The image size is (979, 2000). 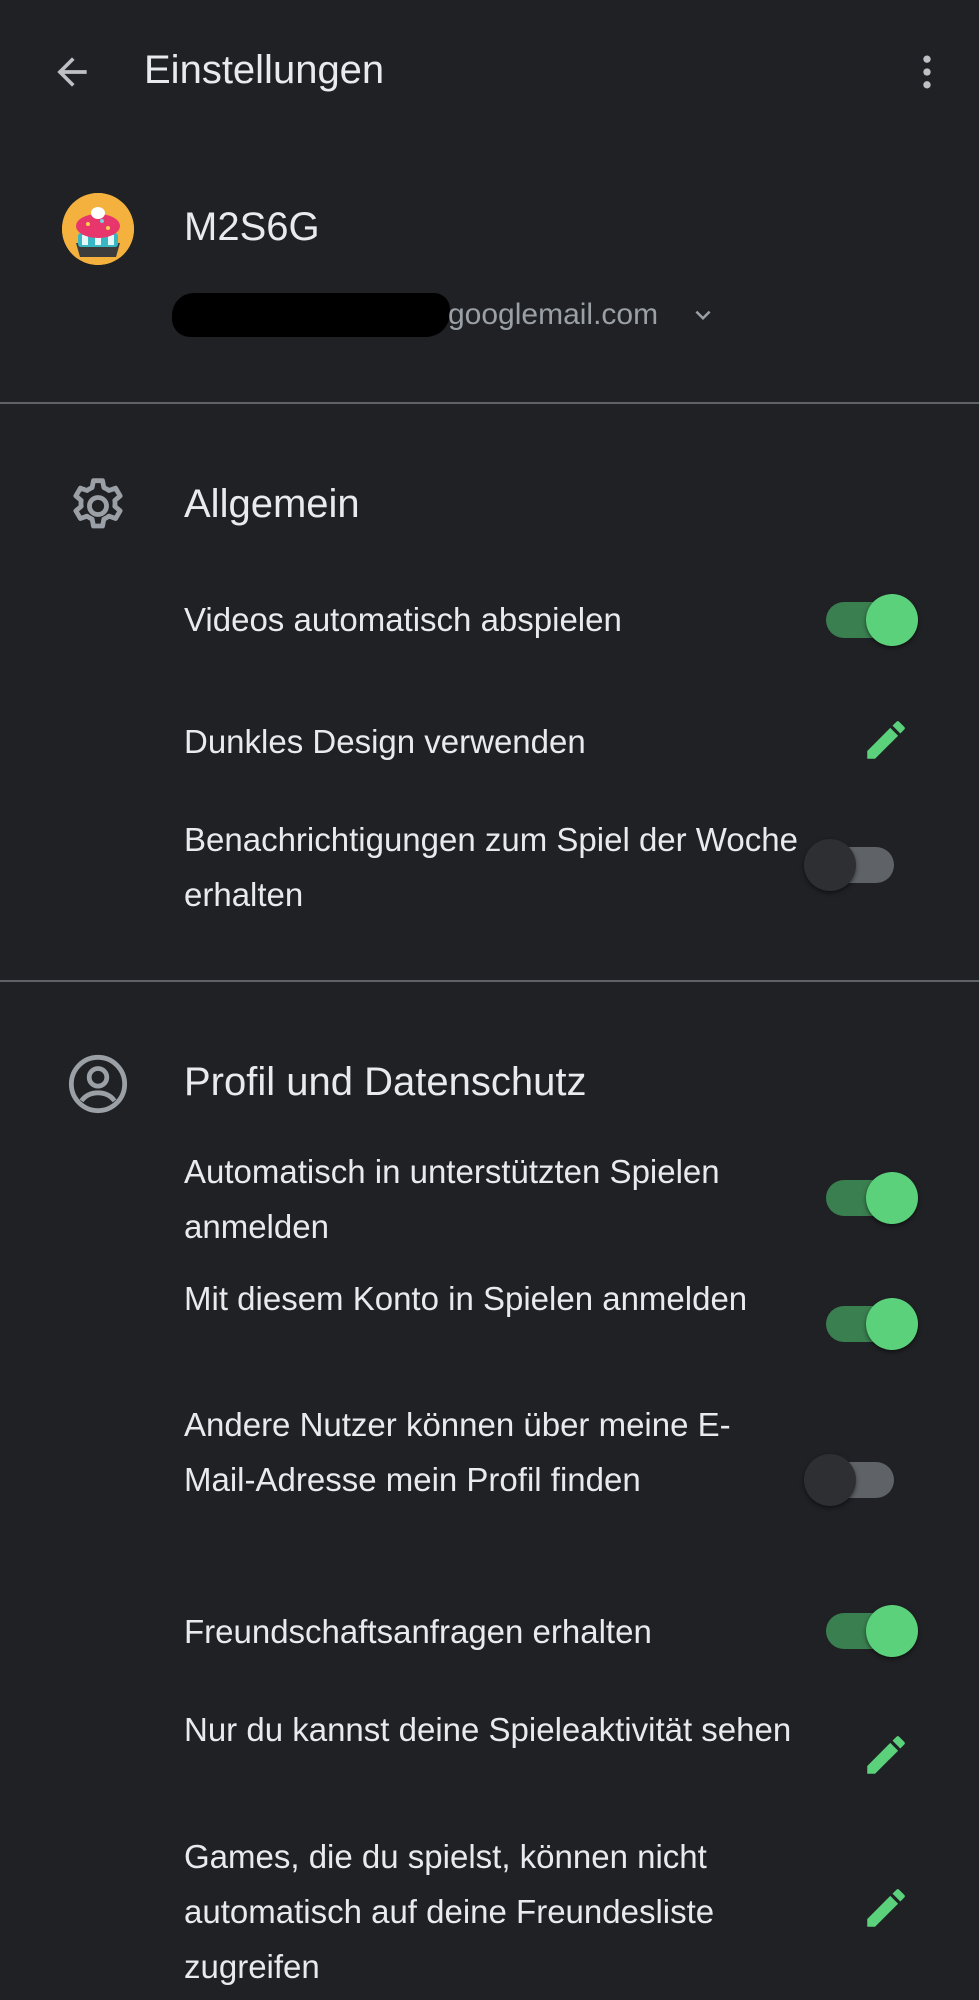 I want to click on section-title-privacy: Profil und Datenschutz, so click(x=385, y=1082).